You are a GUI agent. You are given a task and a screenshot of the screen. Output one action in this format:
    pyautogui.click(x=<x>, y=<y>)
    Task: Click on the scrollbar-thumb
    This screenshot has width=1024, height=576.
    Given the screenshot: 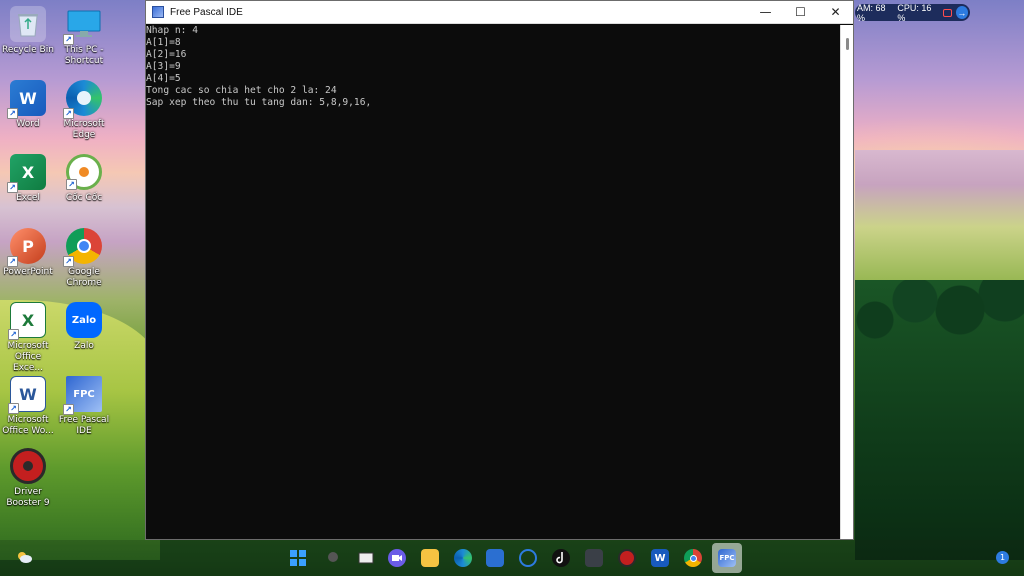 What is the action you would take?
    pyautogui.click(x=847, y=44)
    